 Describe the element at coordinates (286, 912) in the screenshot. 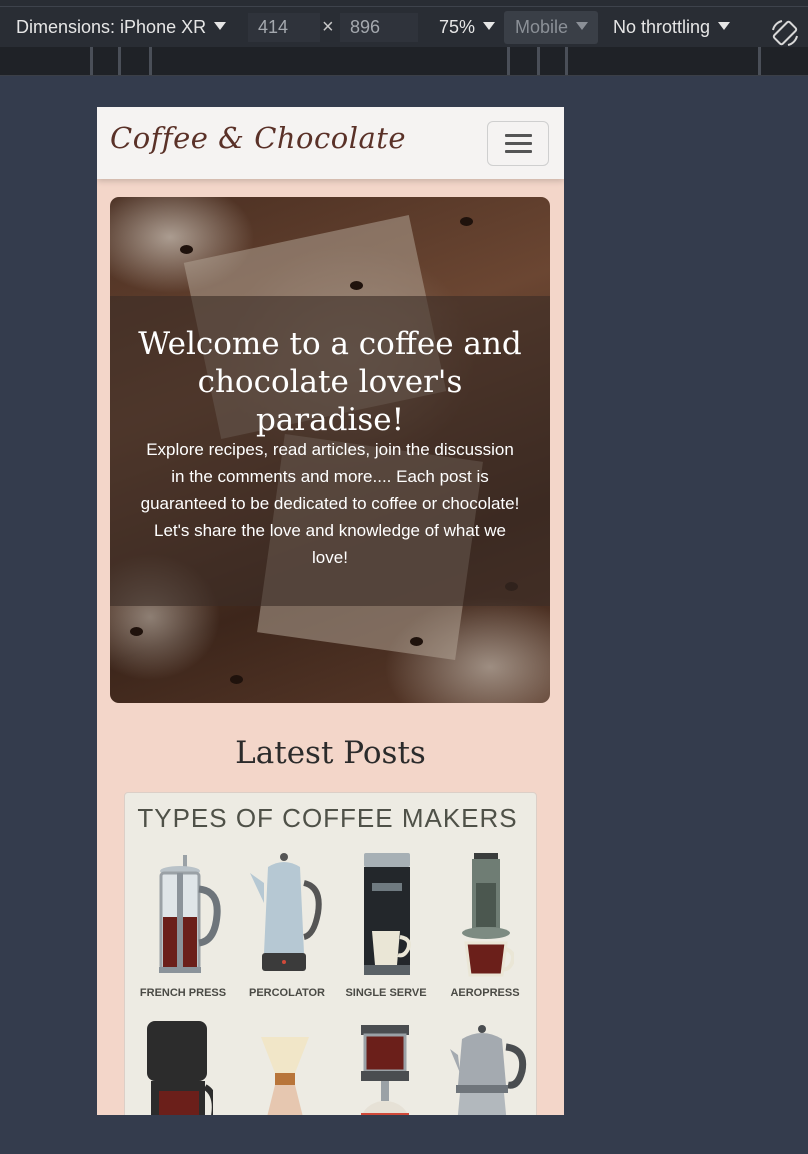

I see `percolator-icon` at that location.